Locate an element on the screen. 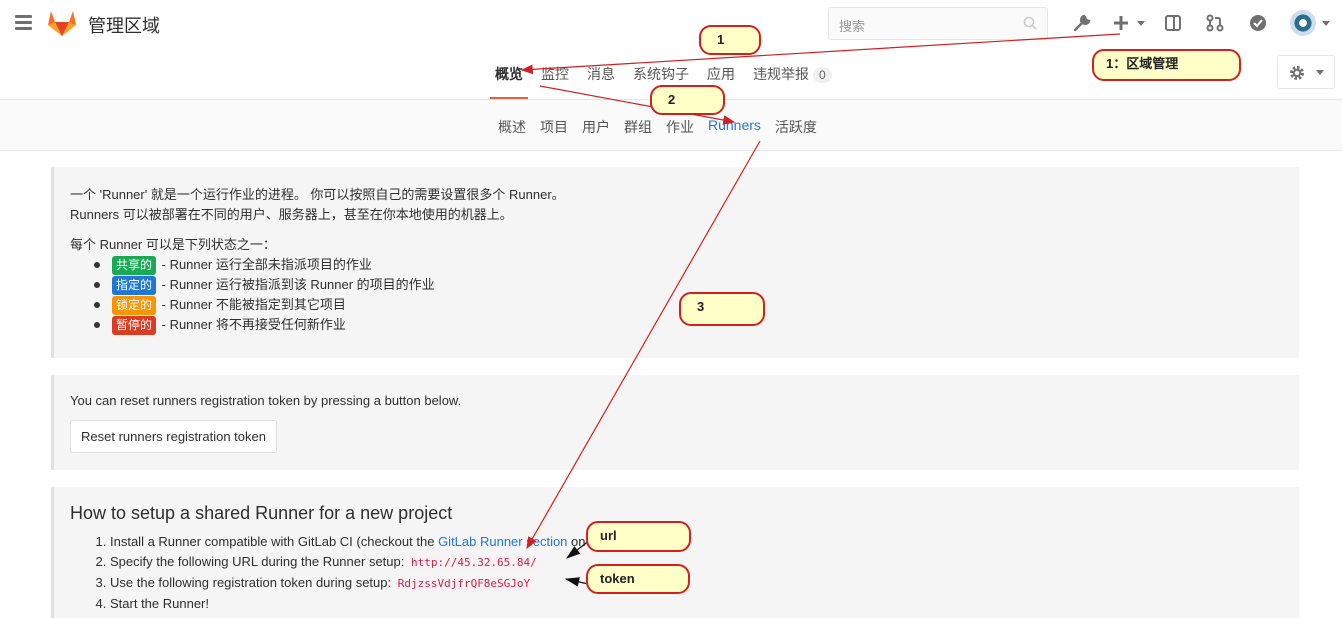  callout-2: 2 is located at coordinates (687, 100).